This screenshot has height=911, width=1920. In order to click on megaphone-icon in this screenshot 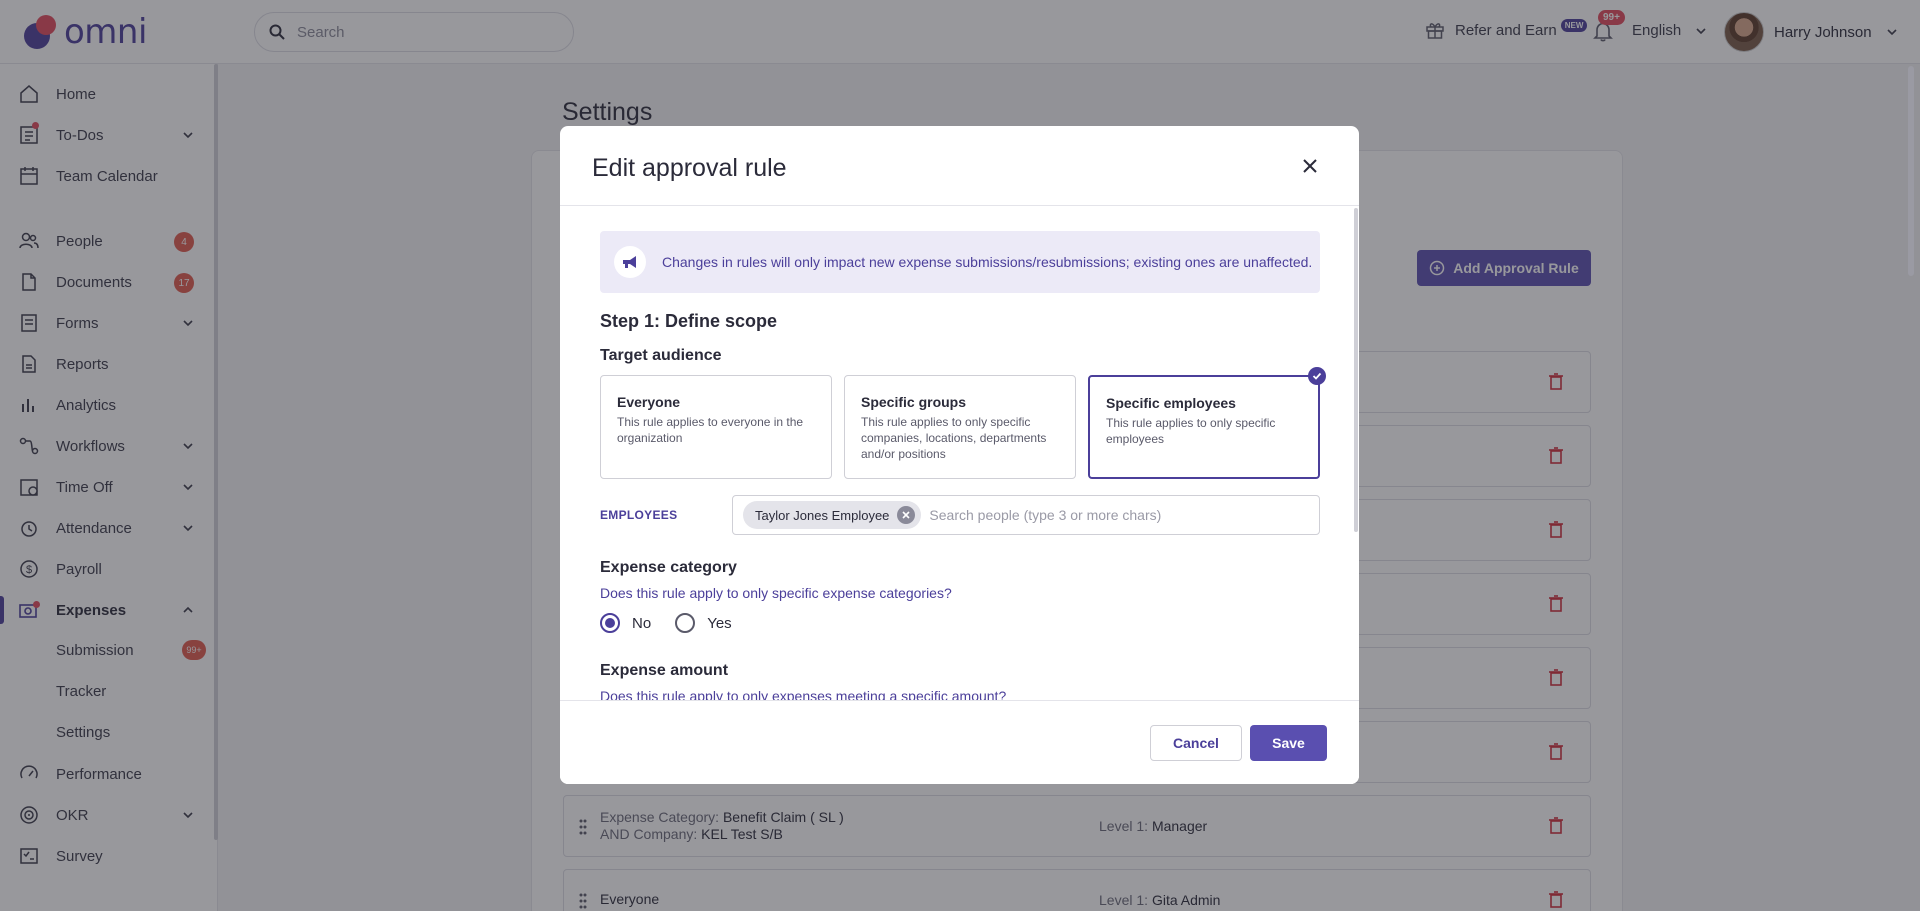, I will do `click(630, 262)`.